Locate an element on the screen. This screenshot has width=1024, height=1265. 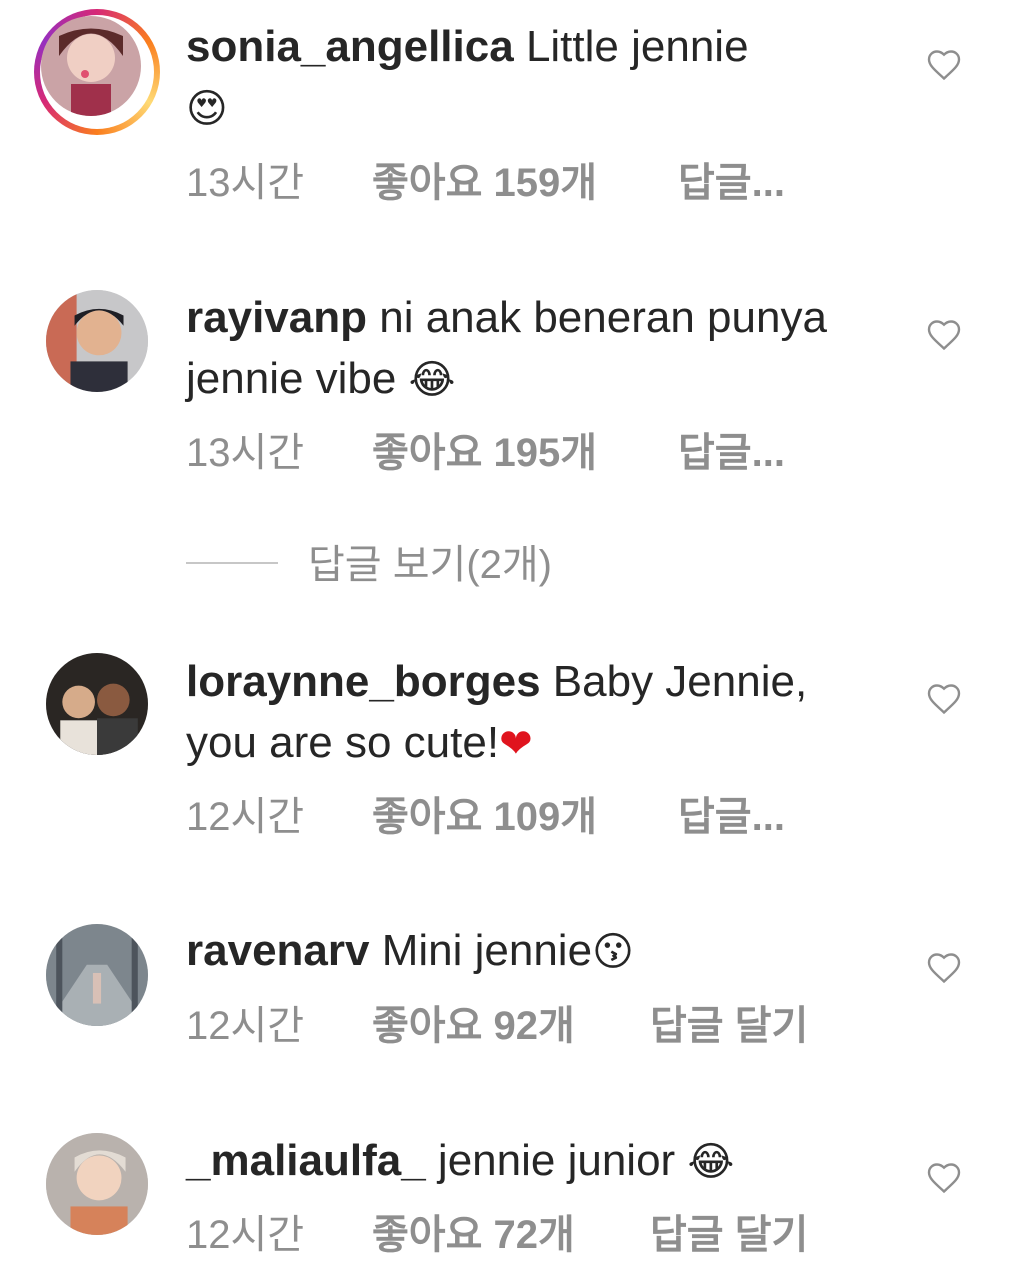
comment-likes: 좋아요 92개 is located at coordinates (473, 1026).